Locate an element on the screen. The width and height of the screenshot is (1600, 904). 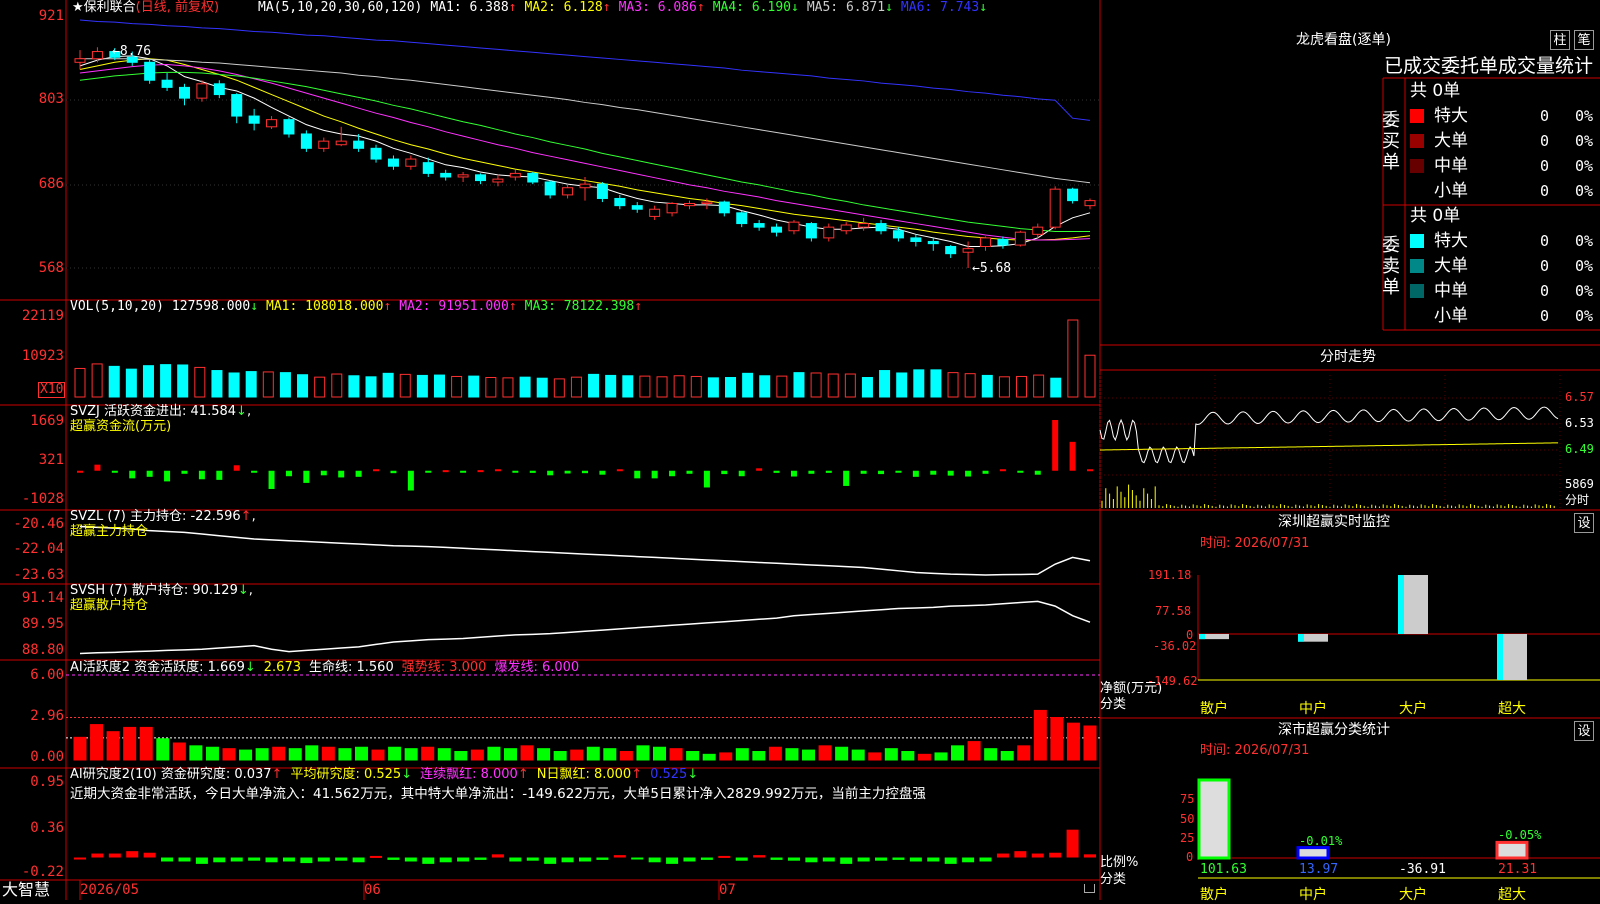
header-value: MA6: 7.743↓ is located at coordinates (944, 7).